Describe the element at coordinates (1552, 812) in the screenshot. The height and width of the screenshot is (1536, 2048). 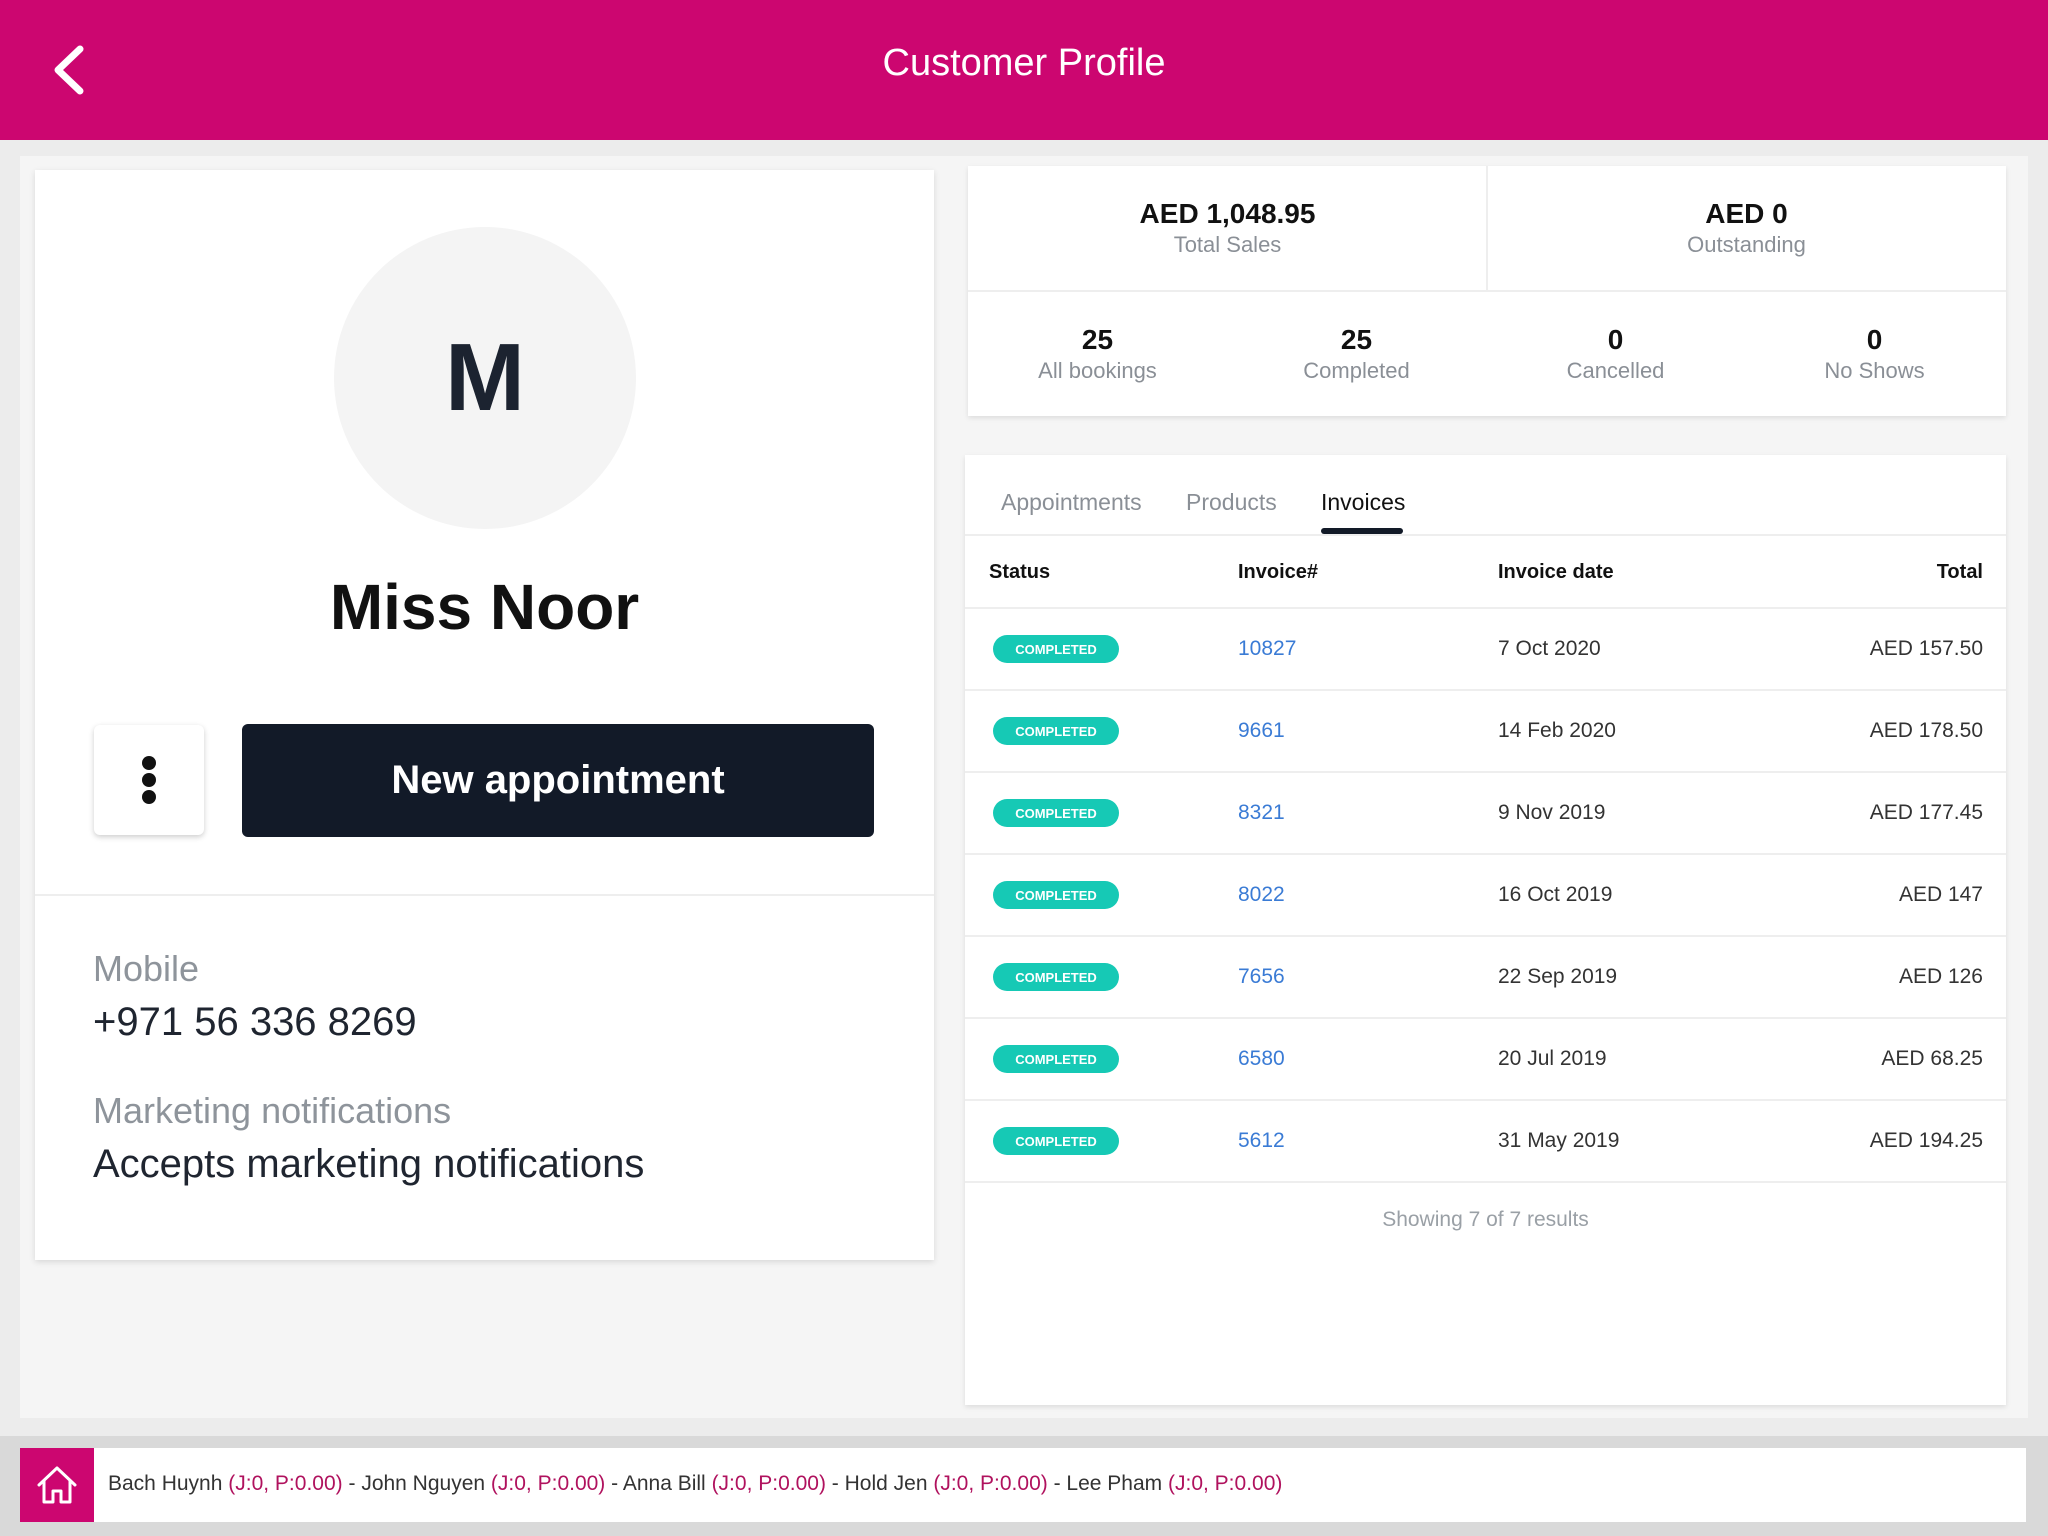
I see `invoice-date: 9 Nov 2019` at that location.